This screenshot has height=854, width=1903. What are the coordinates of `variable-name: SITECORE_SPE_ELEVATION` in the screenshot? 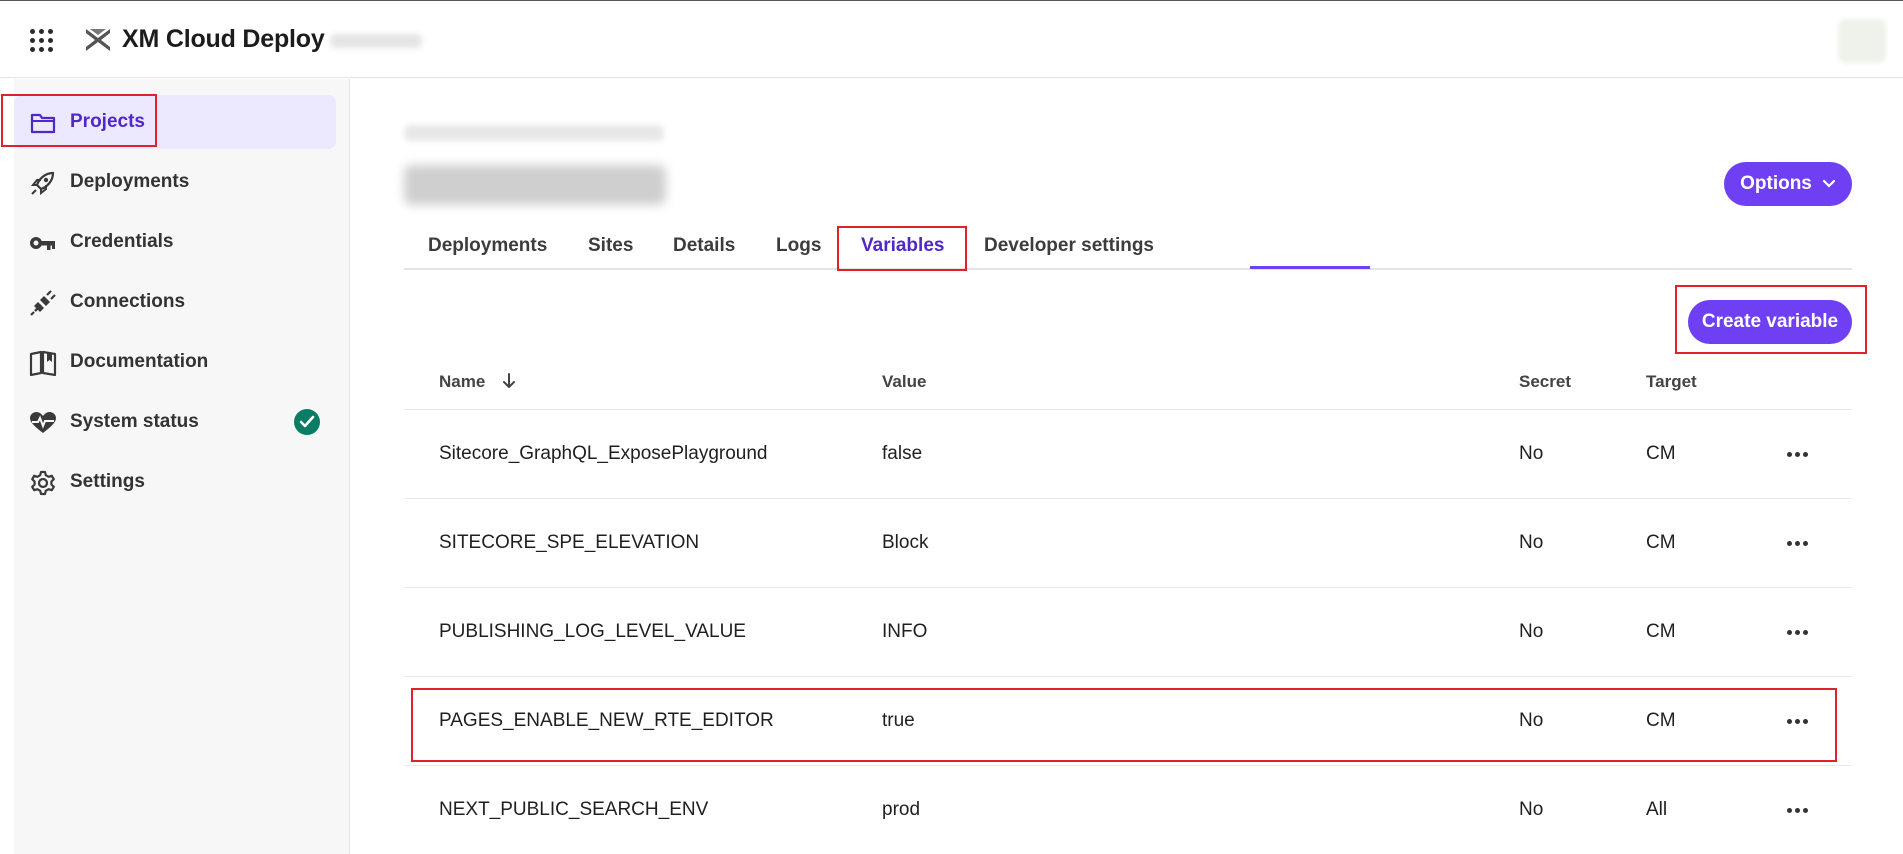 It's located at (569, 542).